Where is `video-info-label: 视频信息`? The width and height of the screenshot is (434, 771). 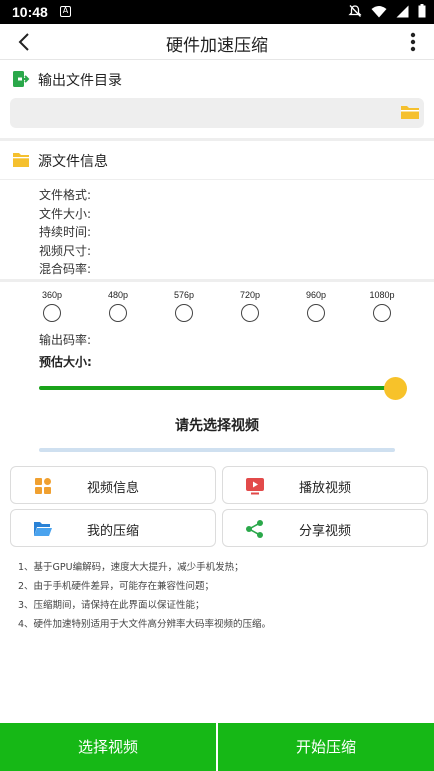
video-info-label: 视频信息 is located at coordinates (112, 488).